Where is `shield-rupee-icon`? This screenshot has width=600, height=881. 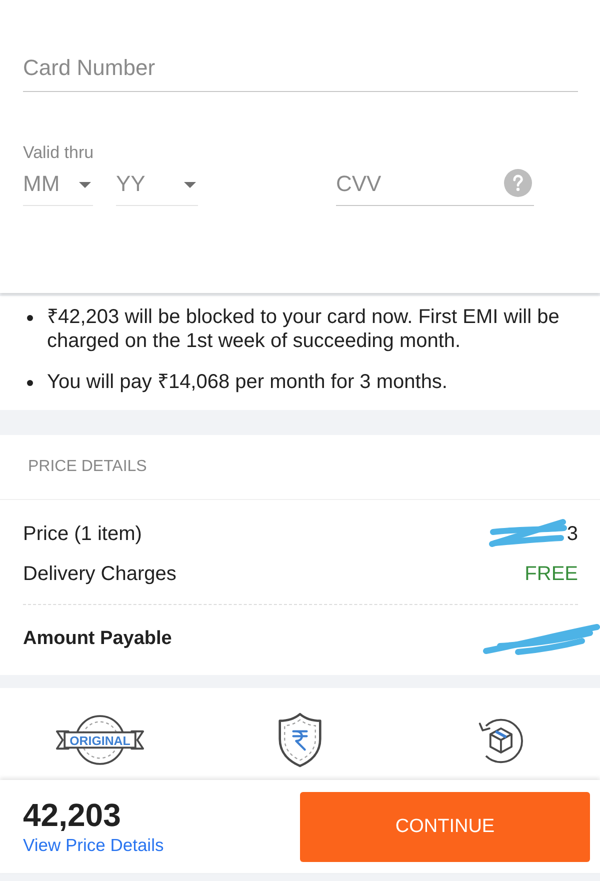 shield-rupee-icon is located at coordinates (300, 740).